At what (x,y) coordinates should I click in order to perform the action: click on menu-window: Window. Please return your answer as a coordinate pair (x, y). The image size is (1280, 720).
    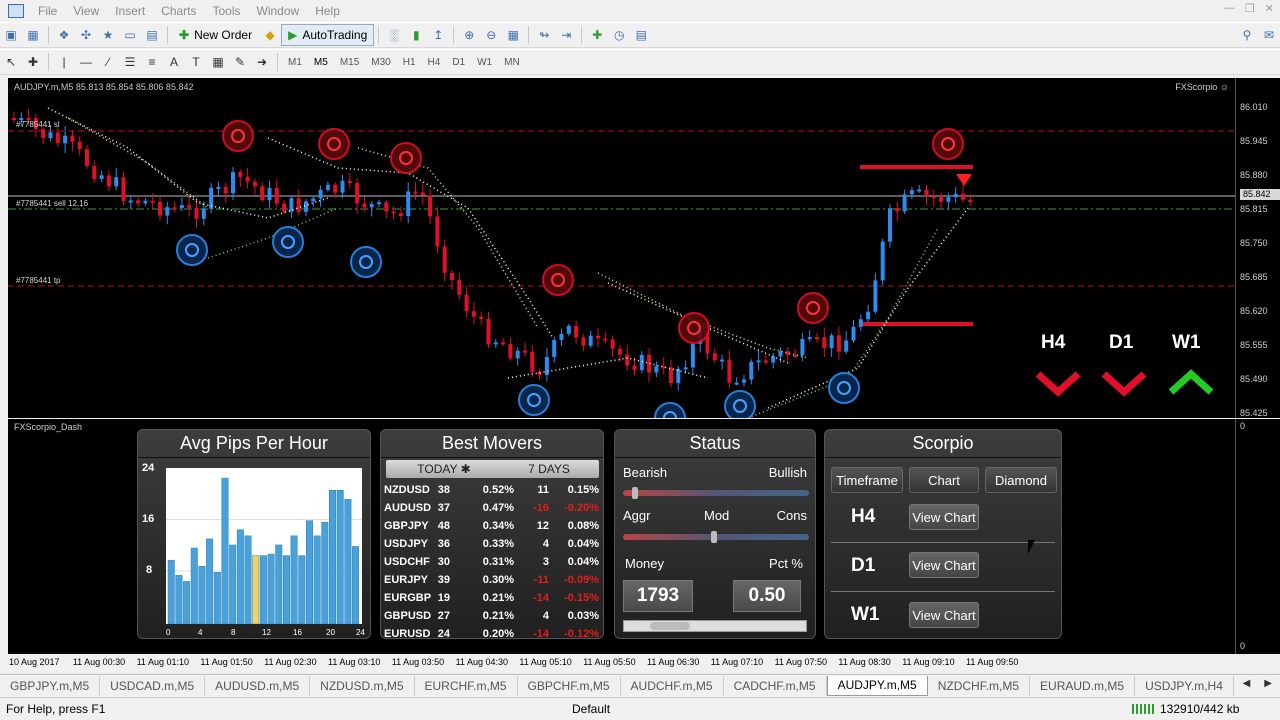
    Looking at the image, I should click on (278, 11).